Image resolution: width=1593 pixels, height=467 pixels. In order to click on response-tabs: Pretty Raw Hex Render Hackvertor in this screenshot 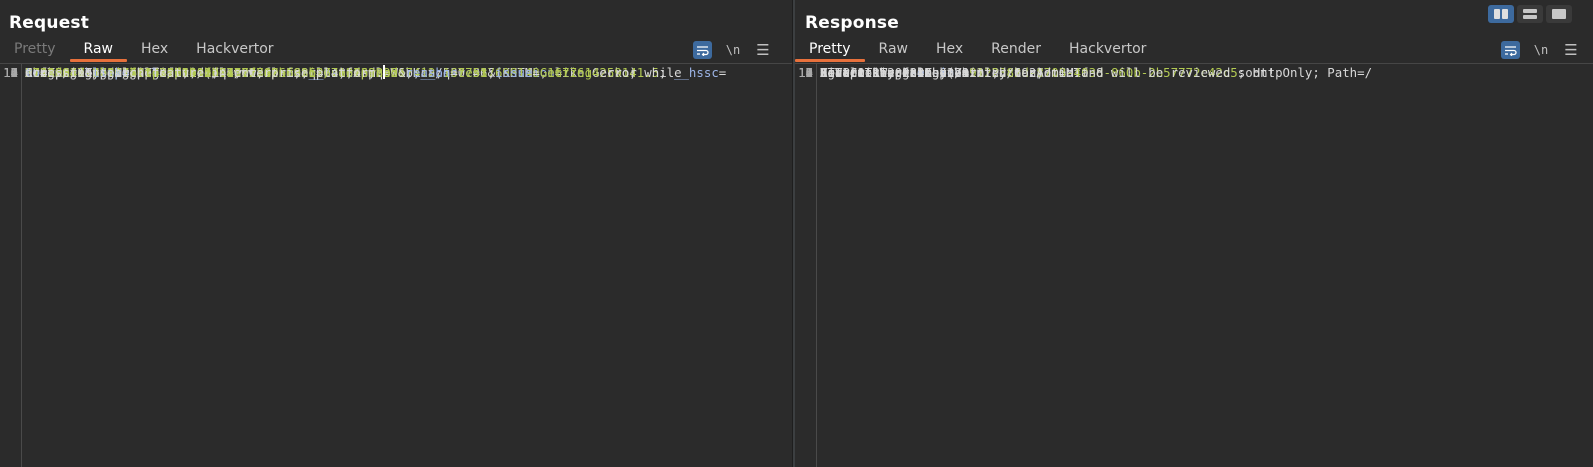, I will do `click(977, 51)`.